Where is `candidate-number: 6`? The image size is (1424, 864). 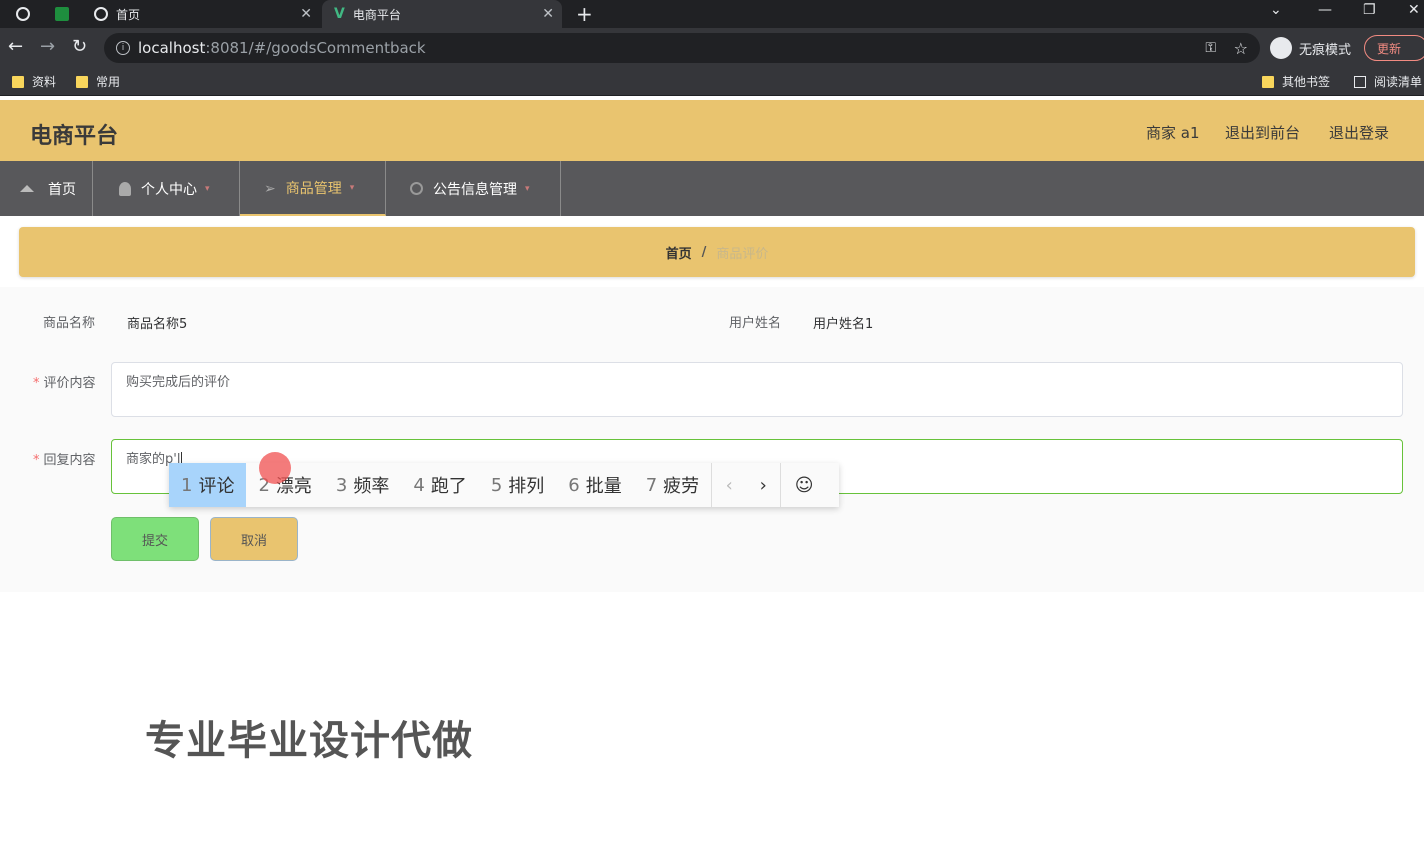 candidate-number: 6 is located at coordinates (574, 485).